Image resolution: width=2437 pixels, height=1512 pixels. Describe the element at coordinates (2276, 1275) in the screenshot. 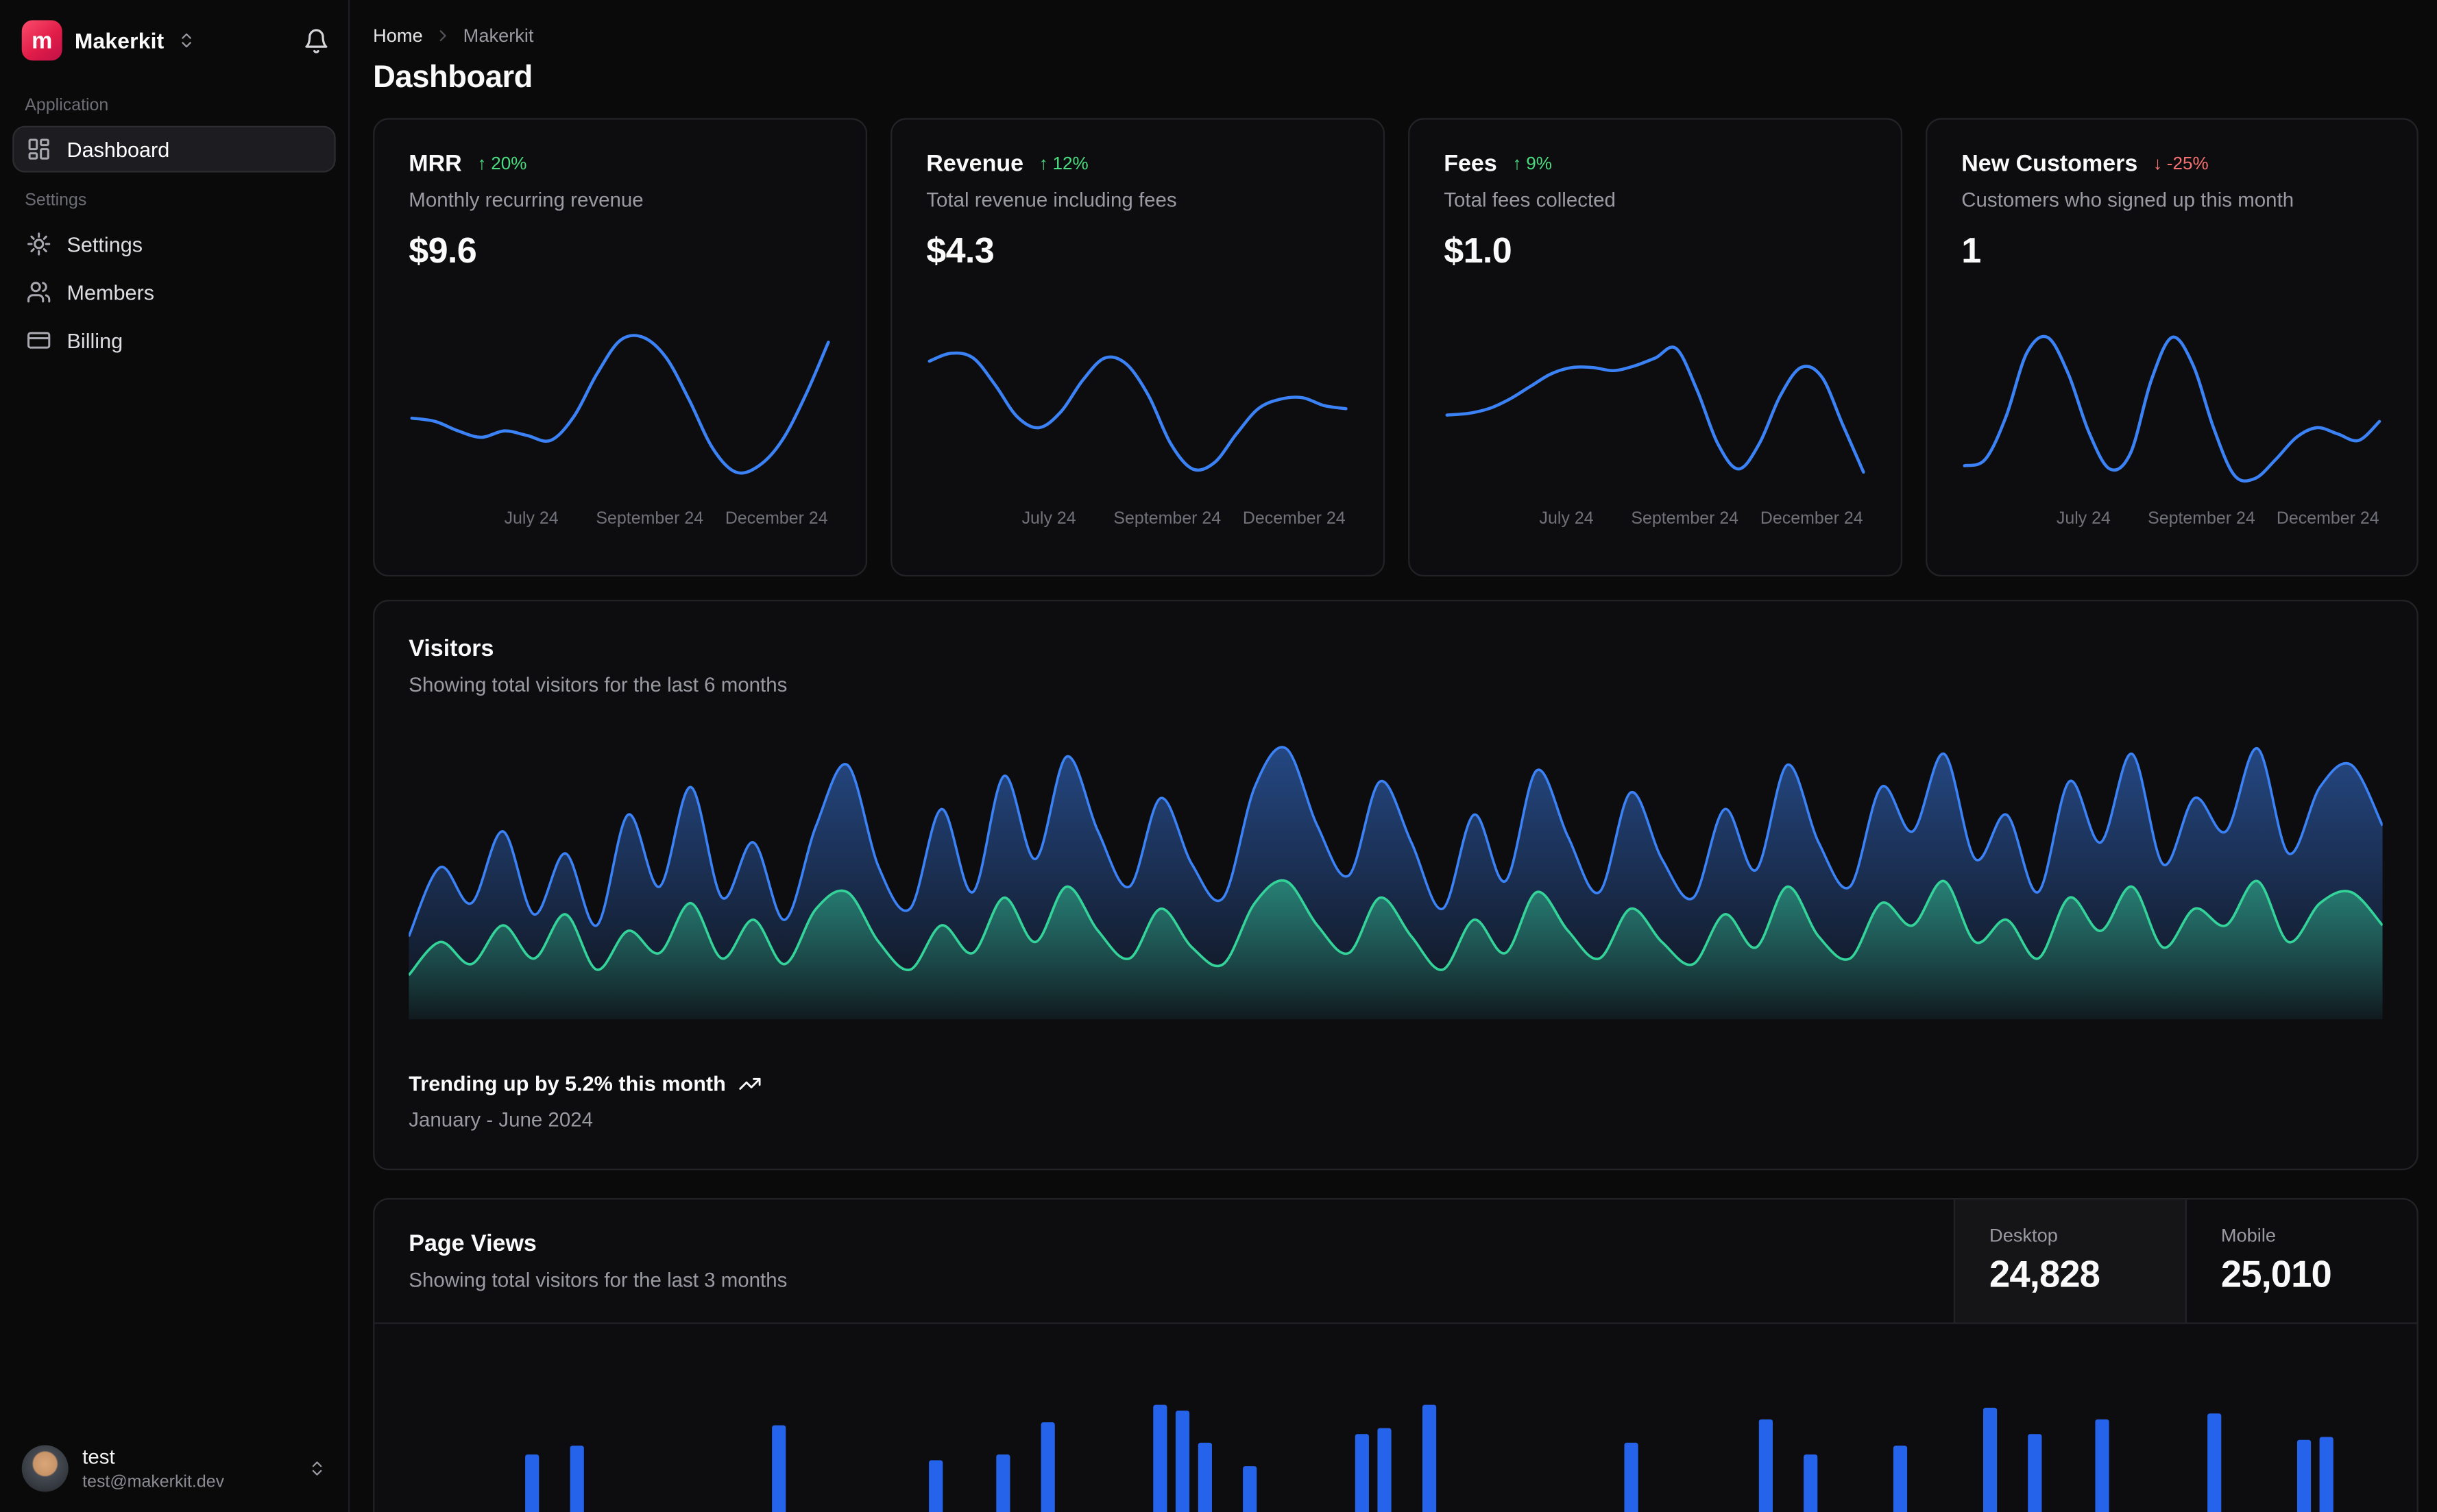

I see `mobile-value: 25,010` at that location.